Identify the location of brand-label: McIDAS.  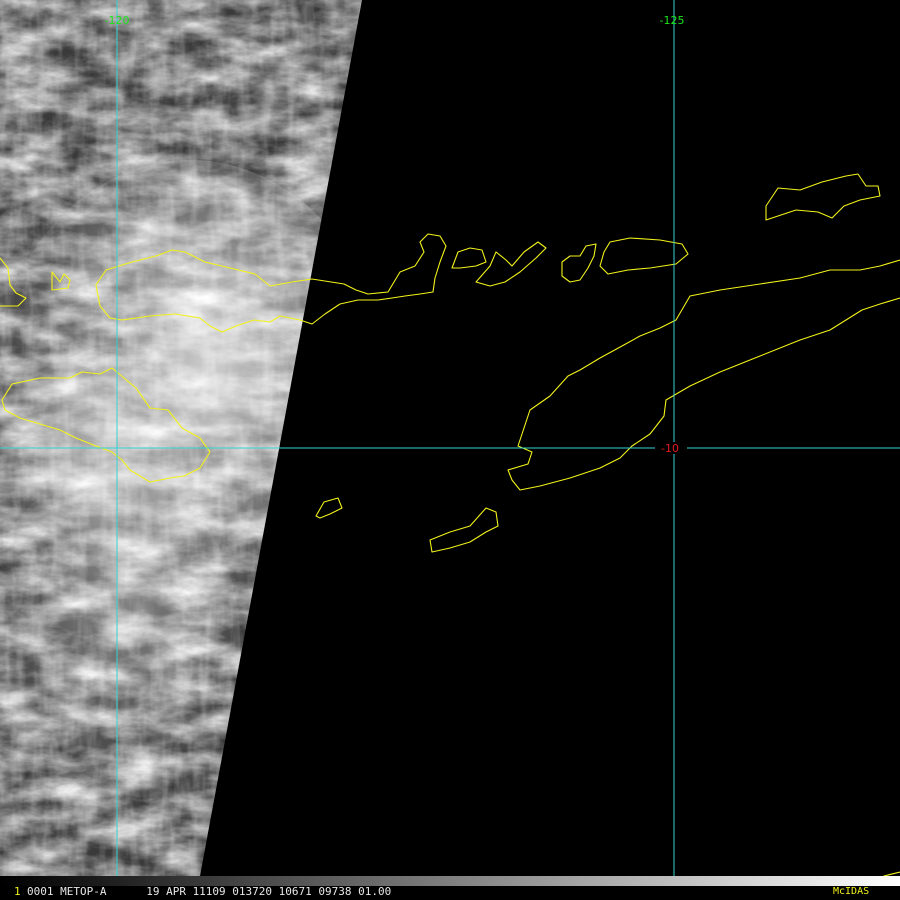
(851, 891).